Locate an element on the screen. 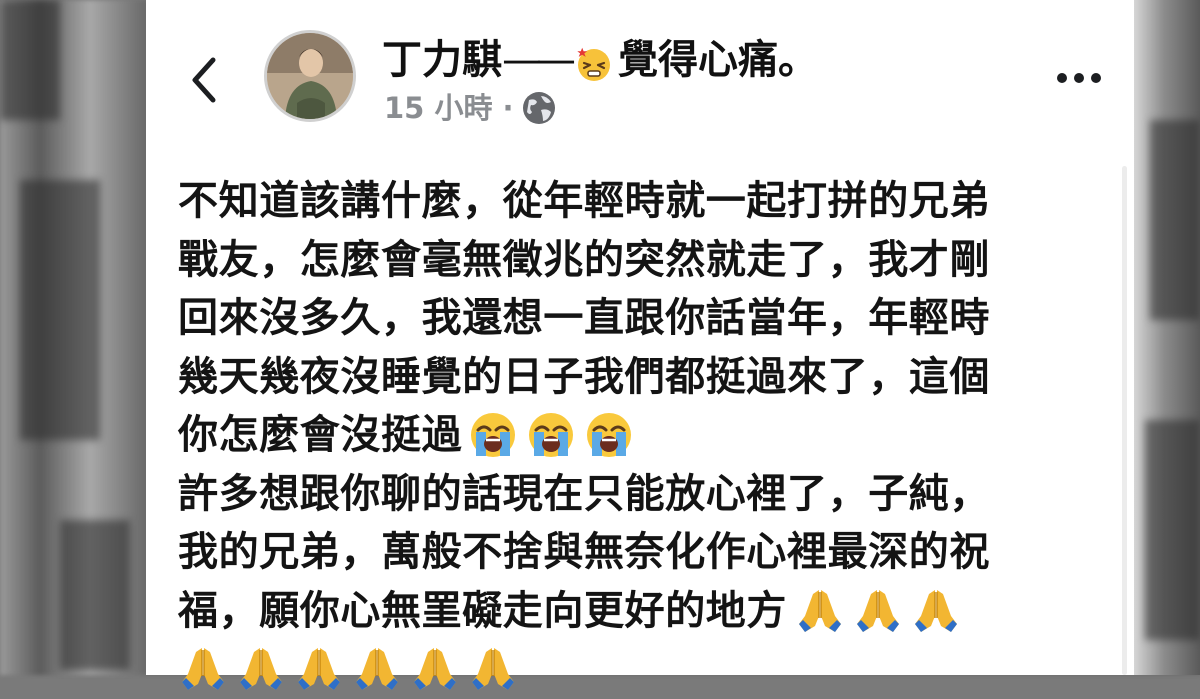  post-author-line: 丁力騏 —— 覺得心痛。 is located at coordinates (600, 60).